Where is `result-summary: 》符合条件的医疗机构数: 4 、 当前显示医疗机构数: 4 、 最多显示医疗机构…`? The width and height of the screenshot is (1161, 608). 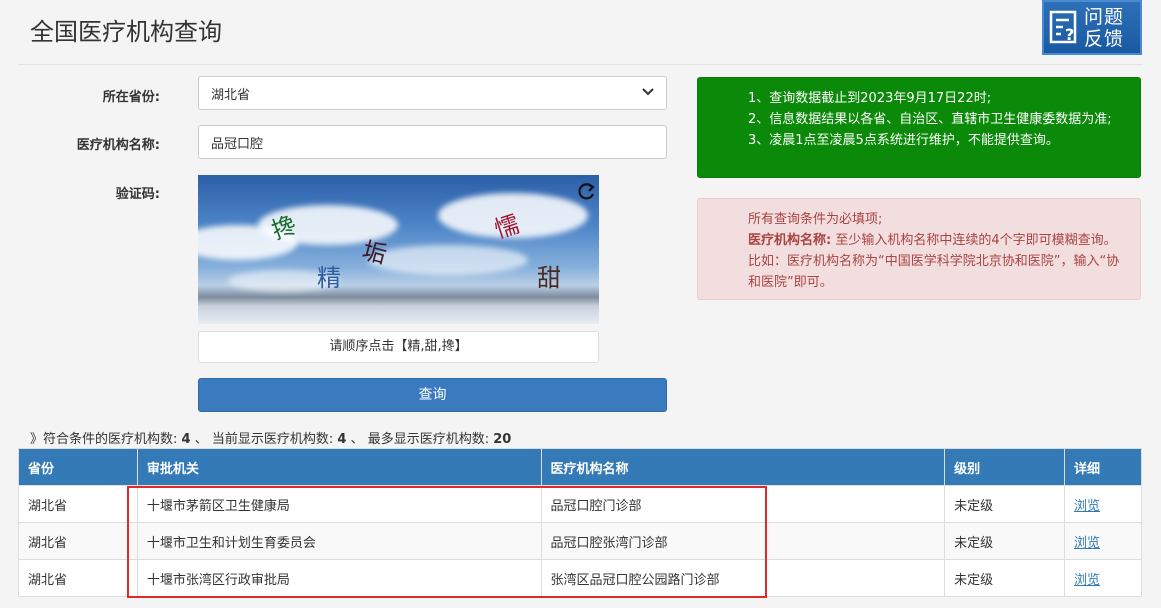
result-summary: 》符合条件的医疗机构数: 4 、 当前显示医疗机构数: 4 、 最多显示医疗机构… is located at coordinates (270, 437).